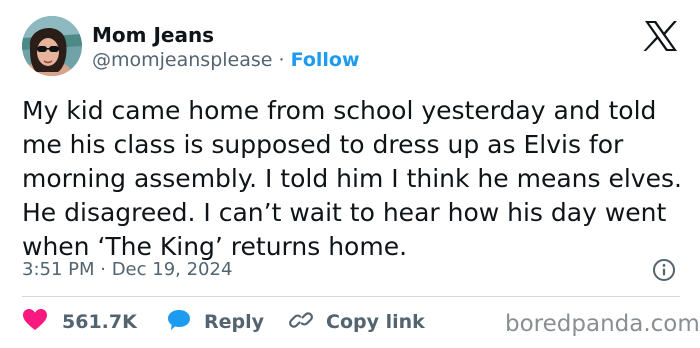  Describe the element at coordinates (661, 36) in the screenshot. I see `x-logo-icon` at that location.